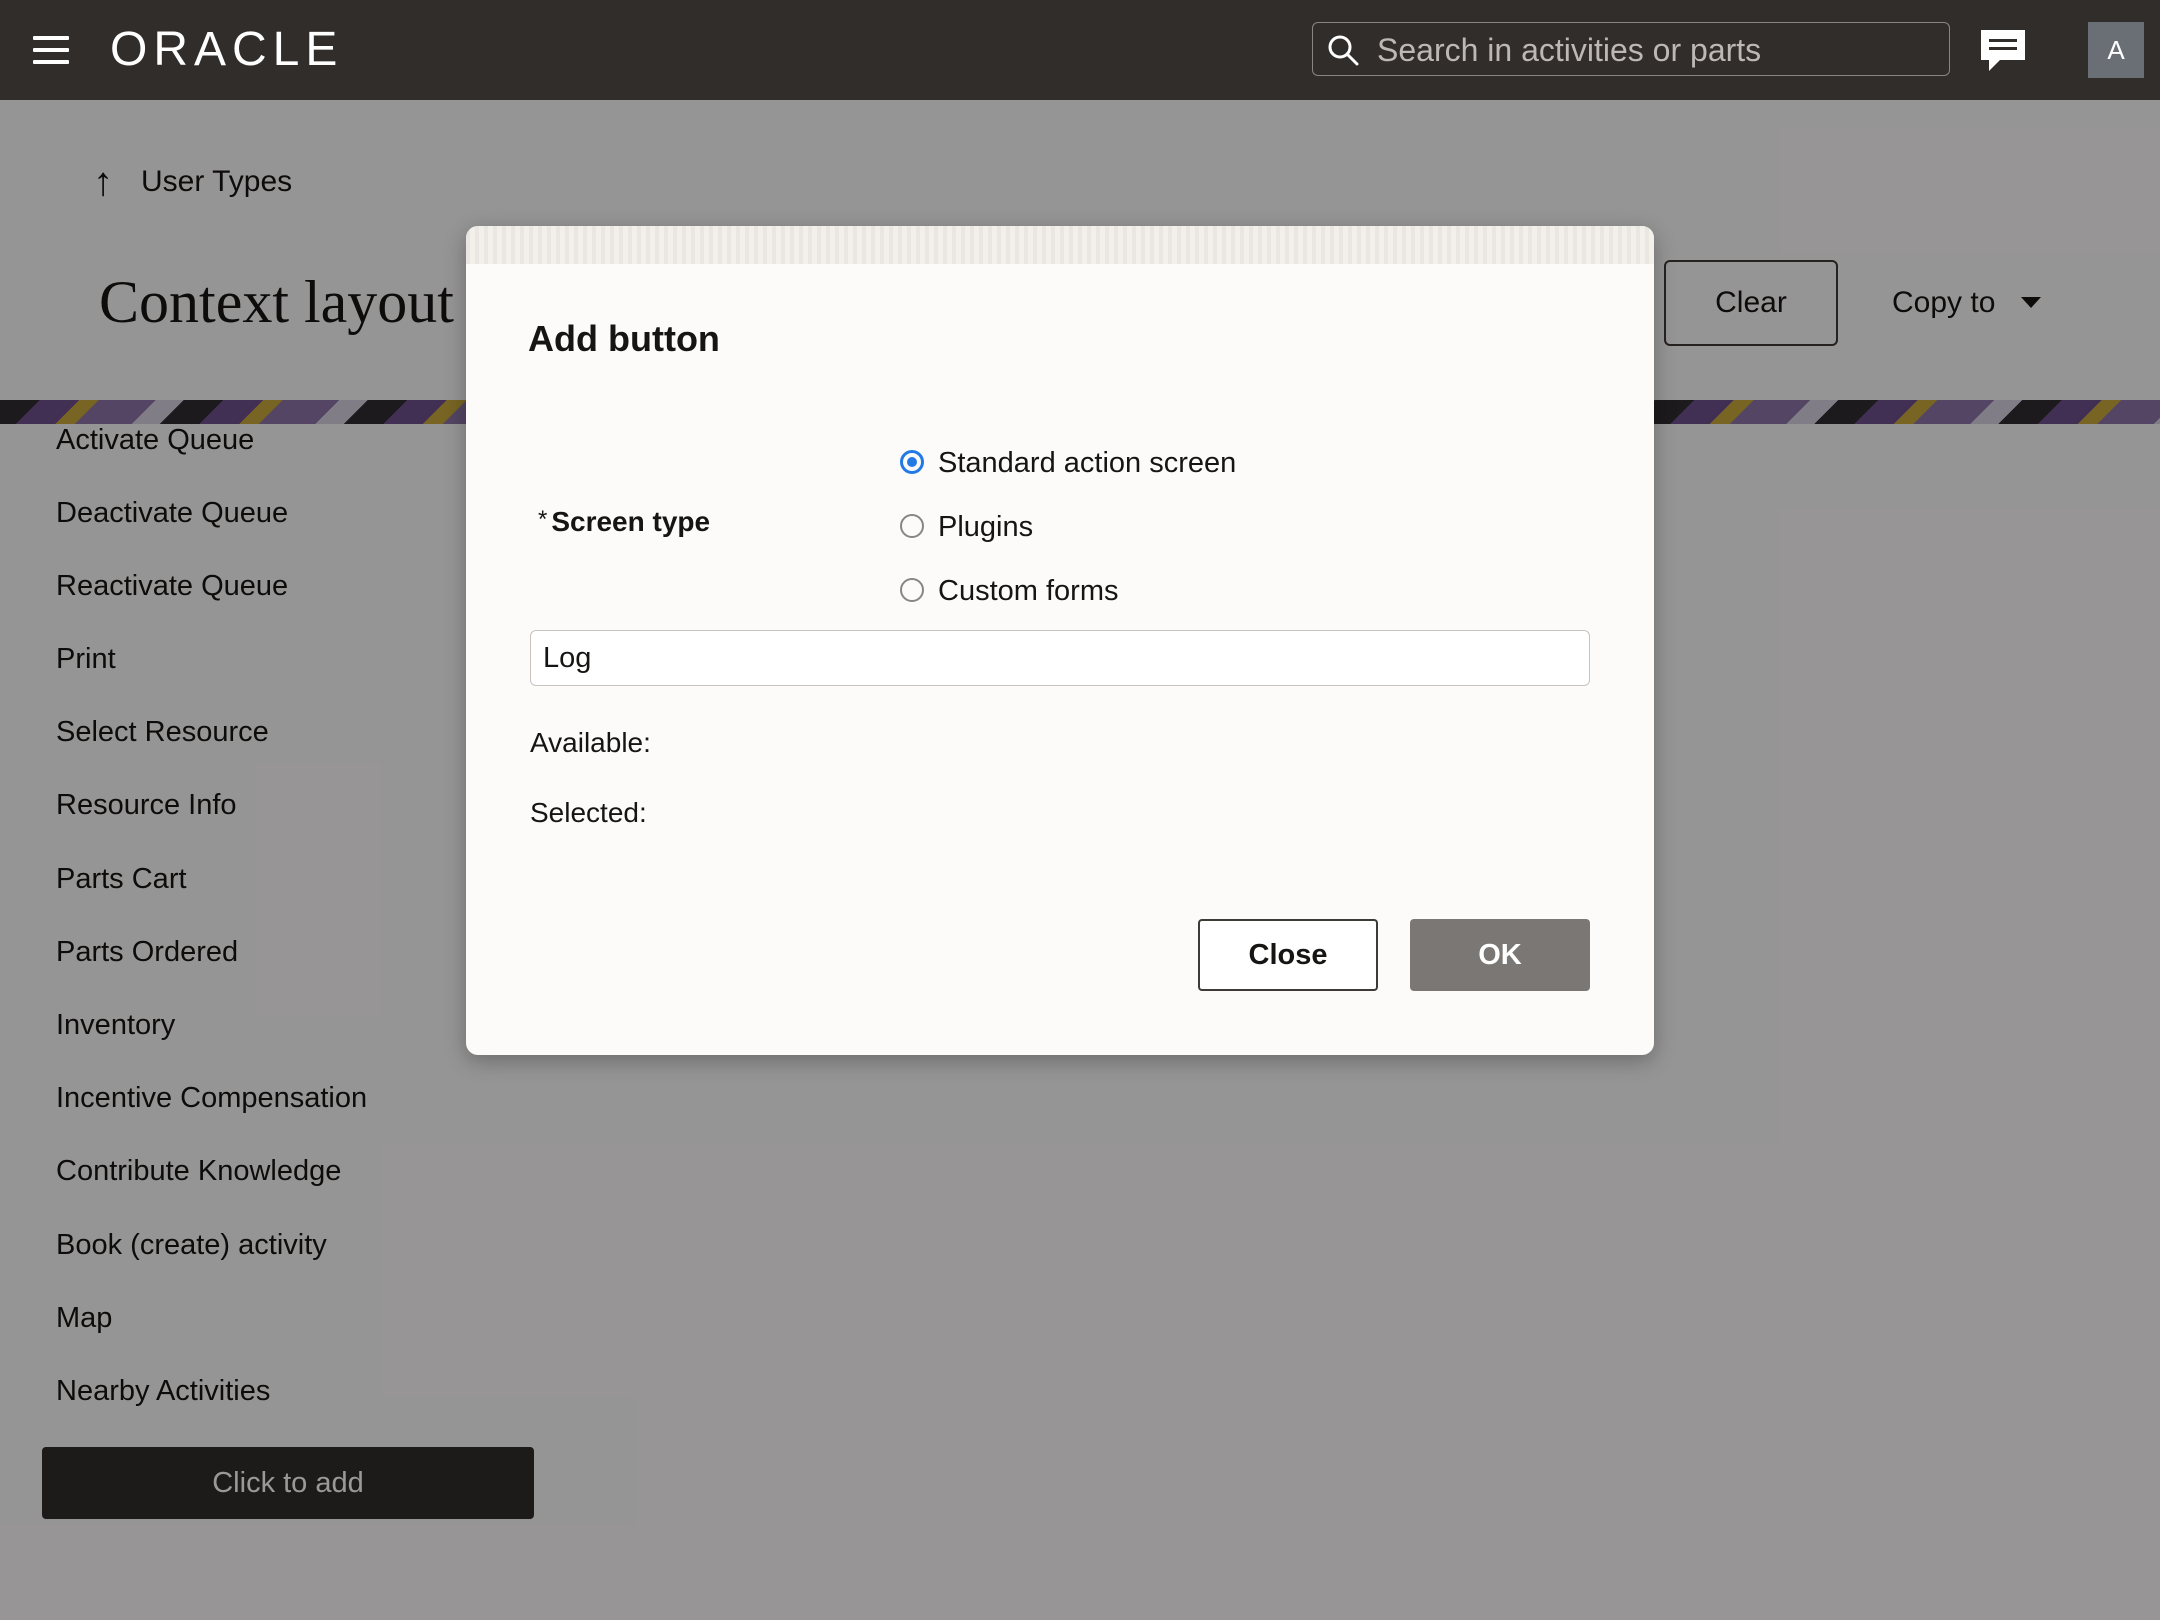 The height and width of the screenshot is (1620, 2160). What do you see at coordinates (543, 519) in the screenshot?
I see `required-indicator: *` at bounding box center [543, 519].